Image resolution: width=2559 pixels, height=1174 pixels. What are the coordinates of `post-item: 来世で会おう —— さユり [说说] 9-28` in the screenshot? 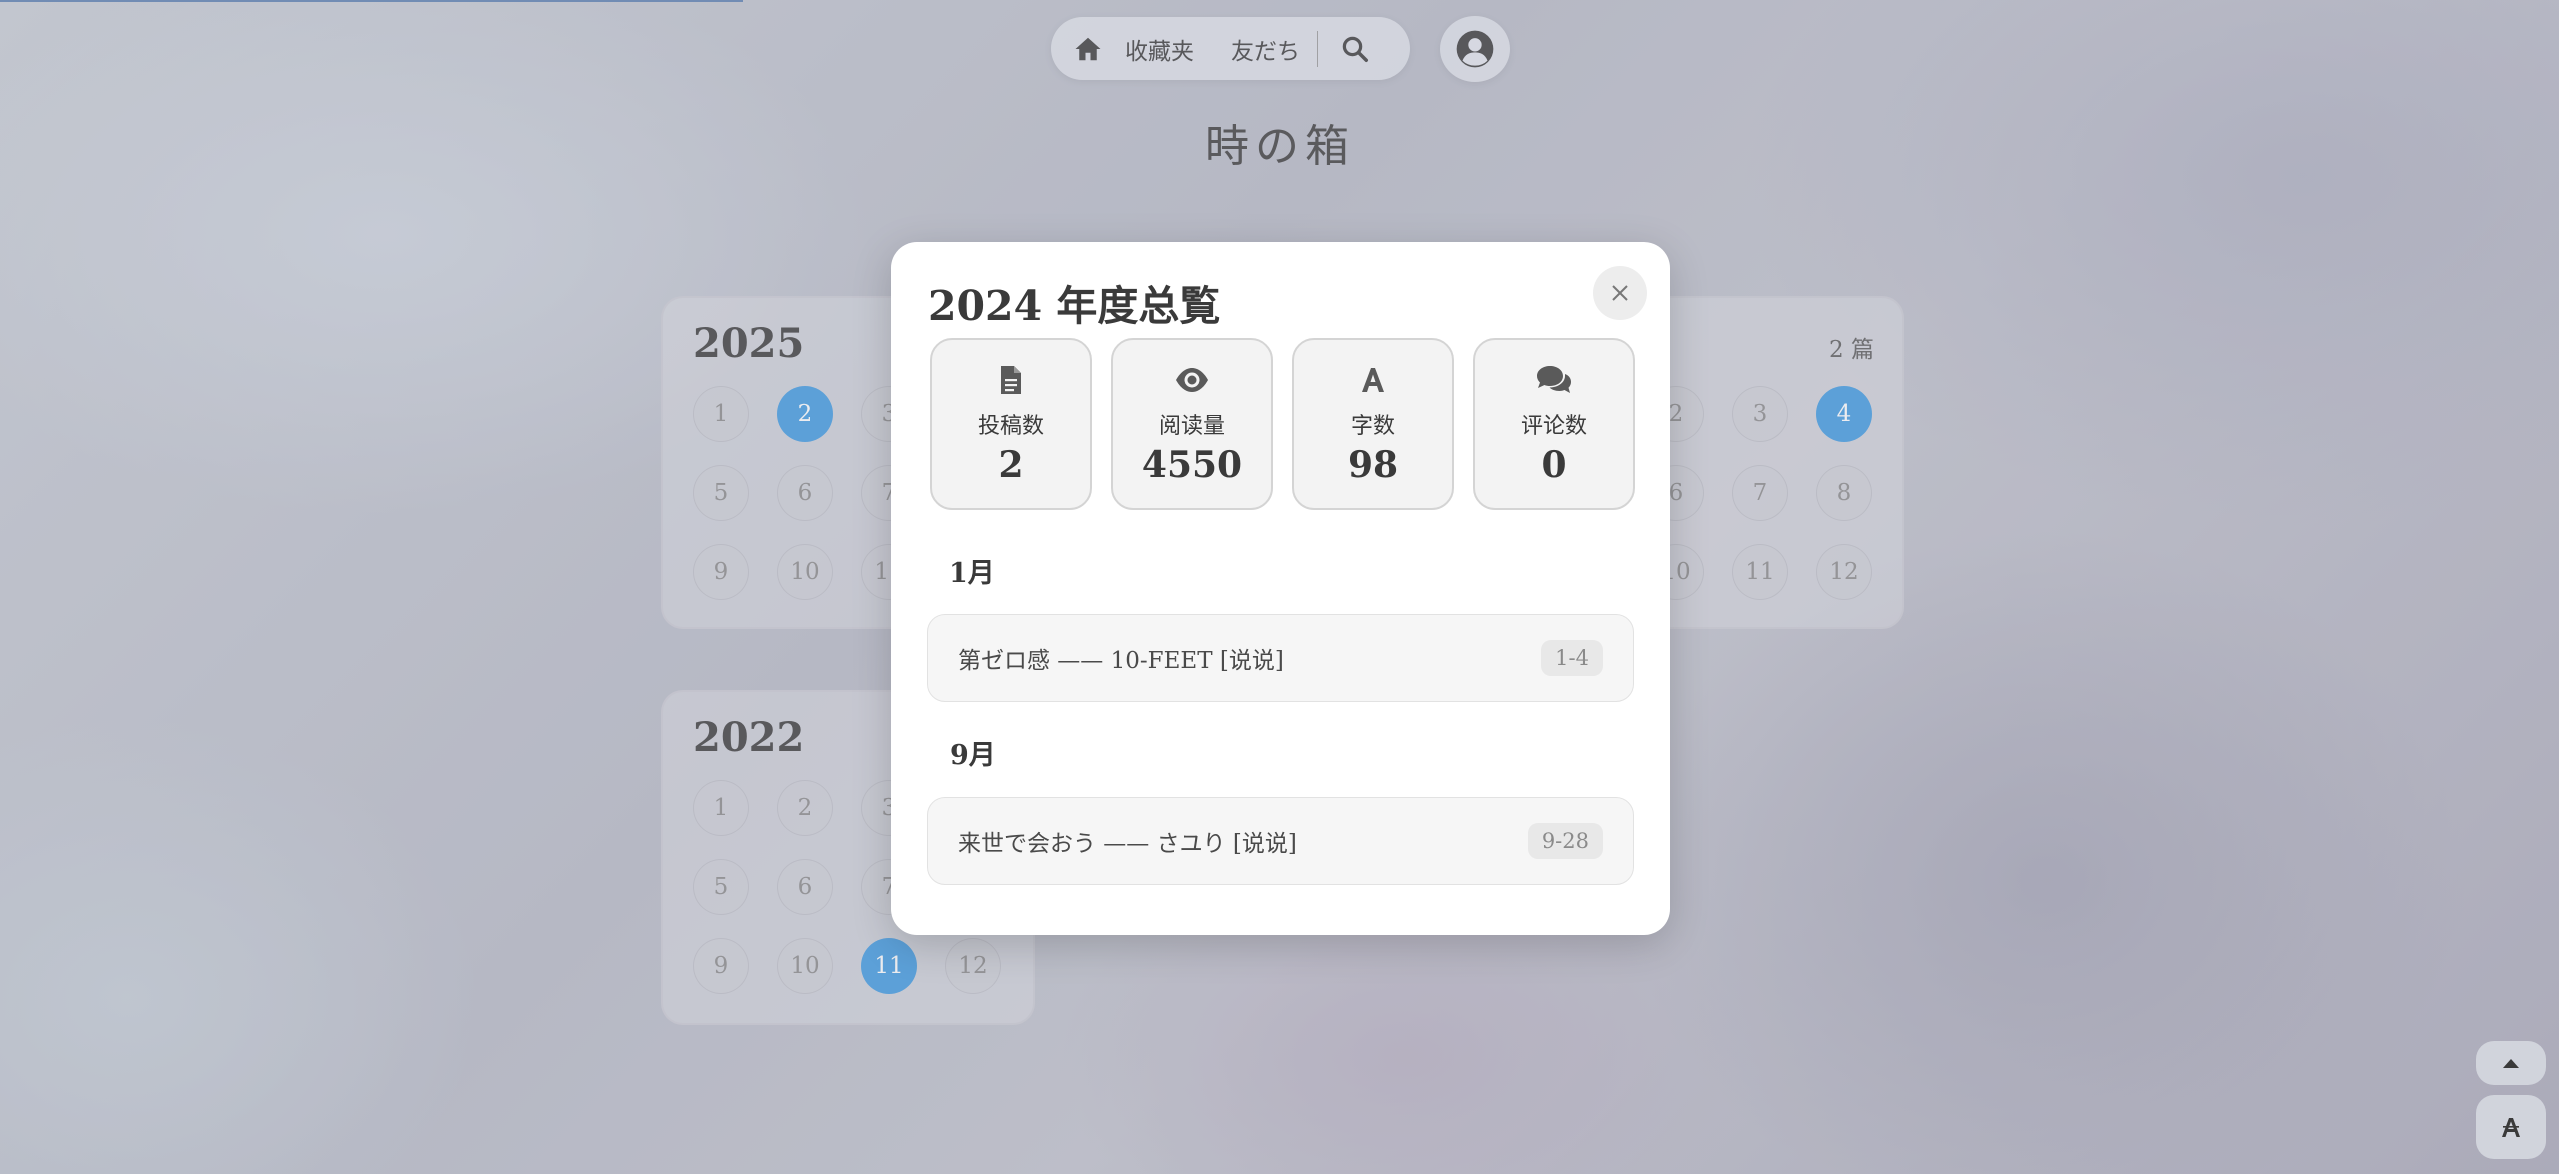 It's located at (1280, 841).